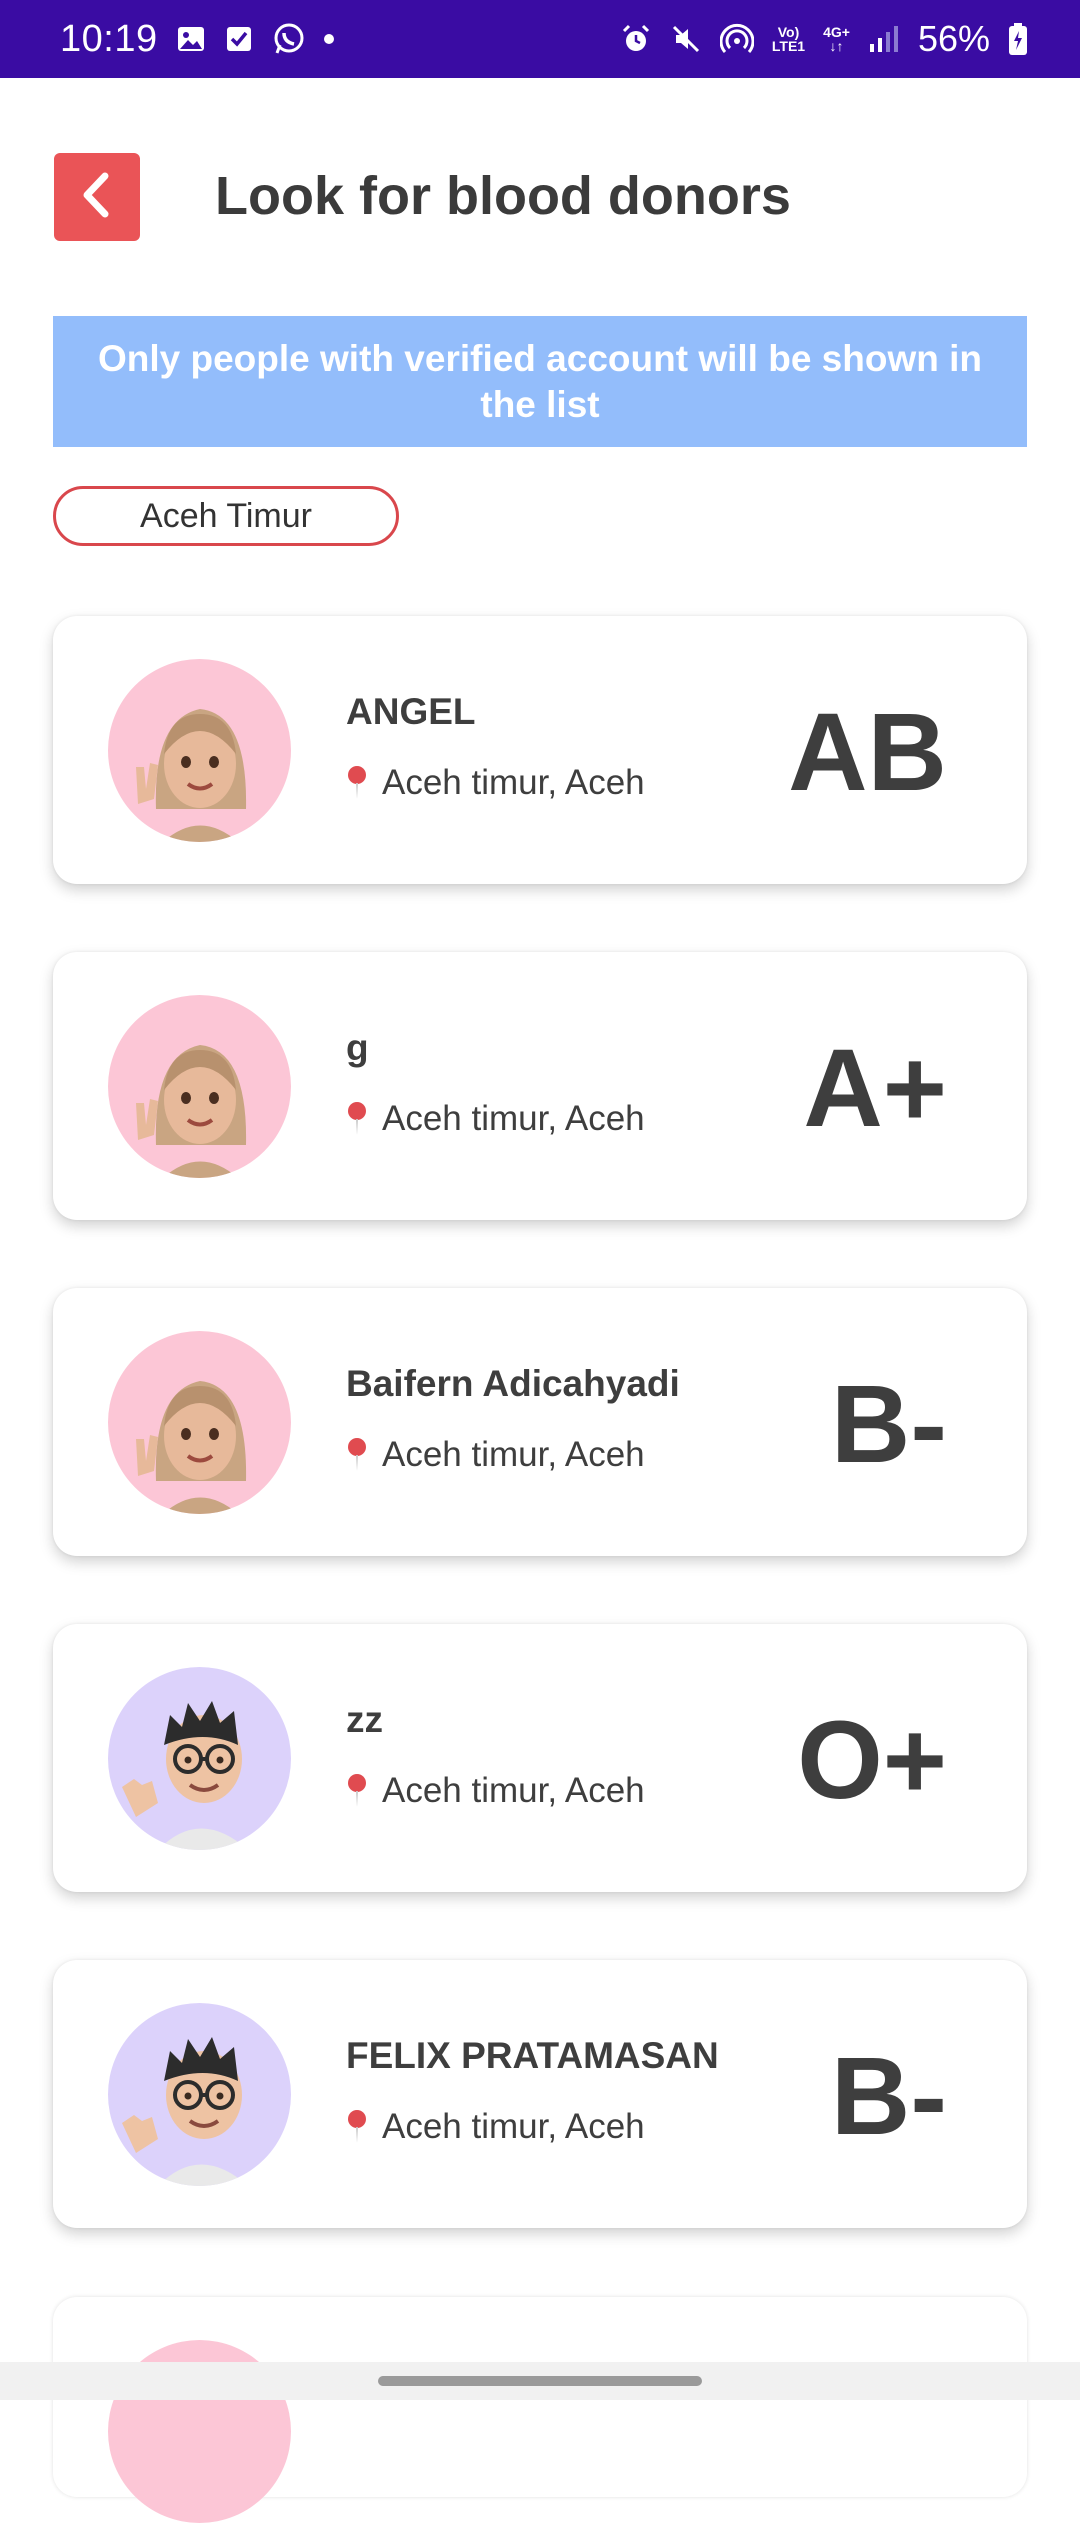 This screenshot has width=1080, height=2523. Describe the element at coordinates (364, 1719) in the screenshot. I see `donor-name: zz` at that location.